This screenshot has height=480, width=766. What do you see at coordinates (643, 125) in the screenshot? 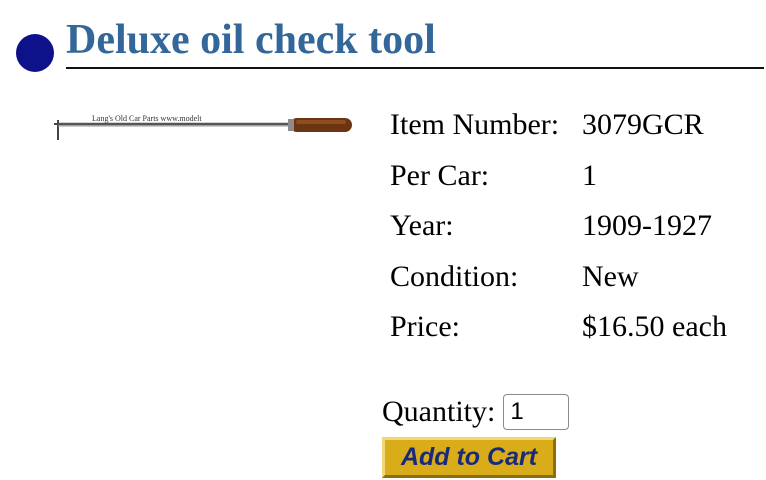
I see `detail-value: 3079GCR` at bounding box center [643, 125].